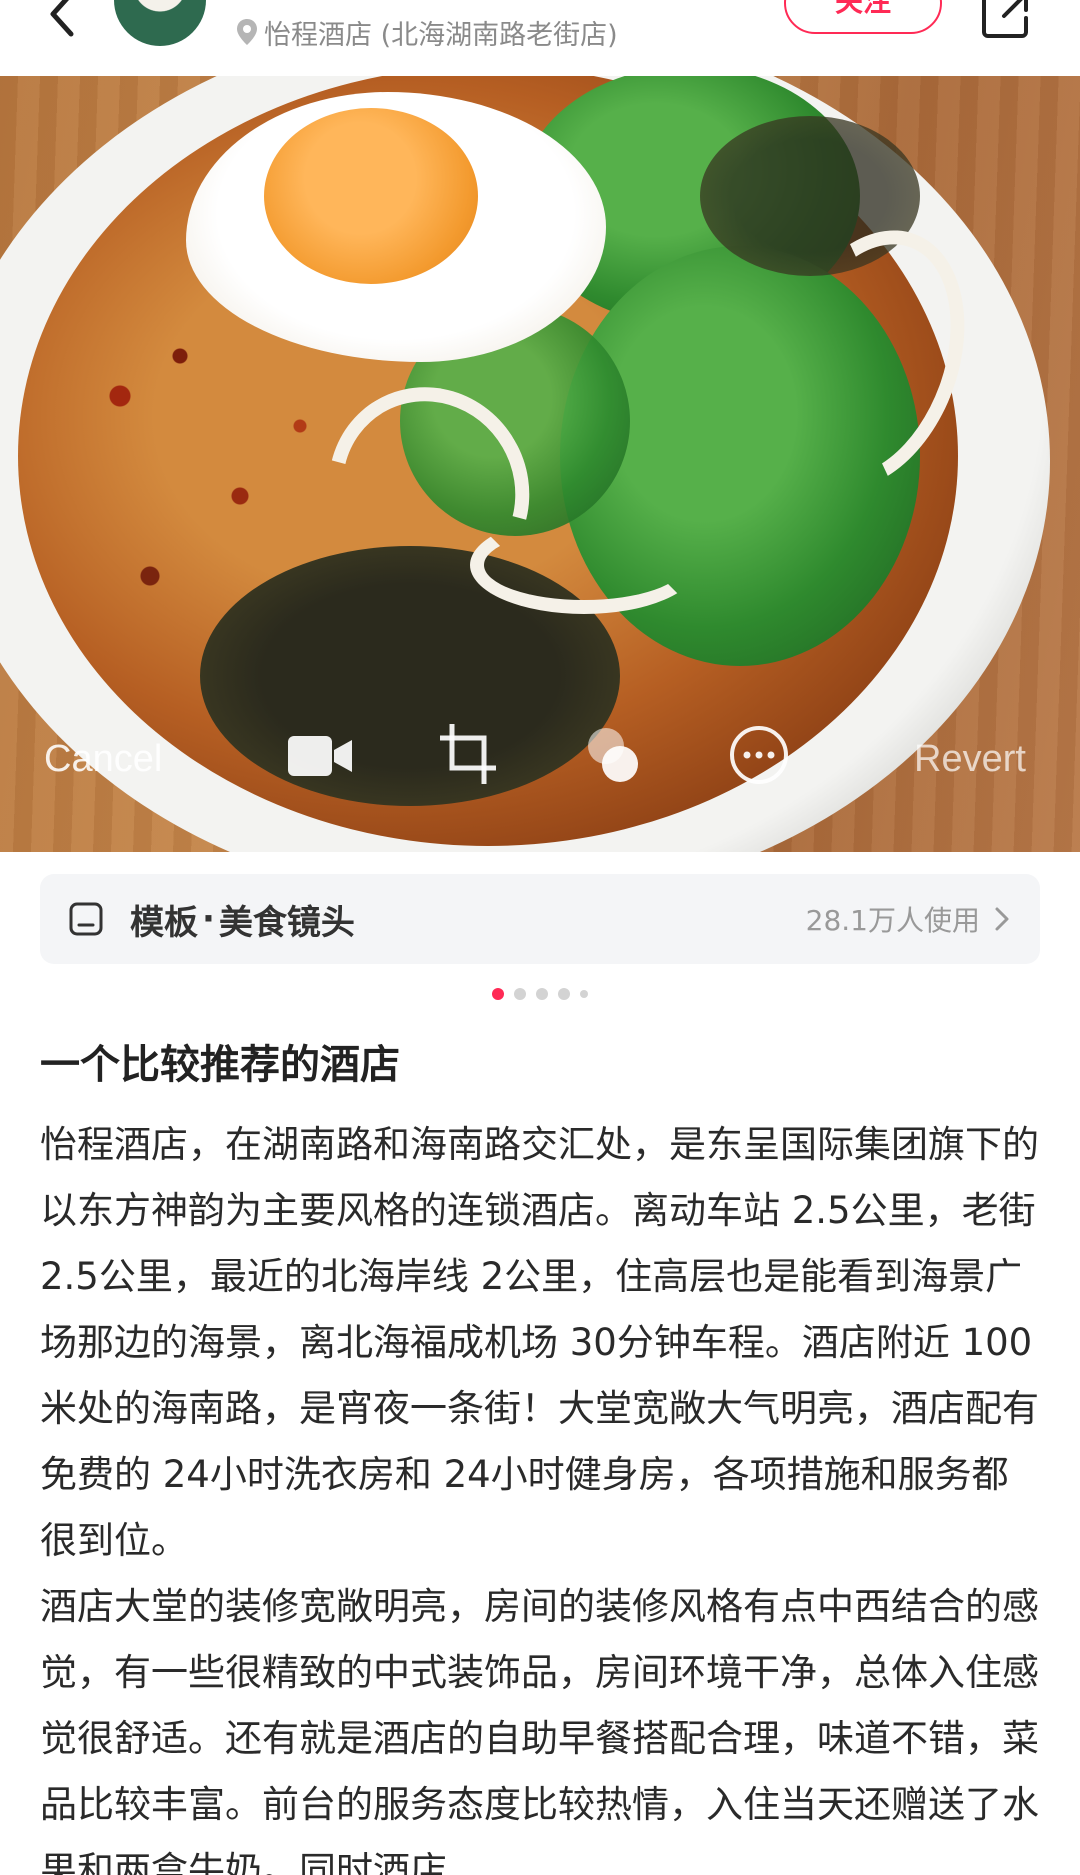  Describe the element at coordinates (160, 23) in the screenshot. I see `author-avatar` at that location.